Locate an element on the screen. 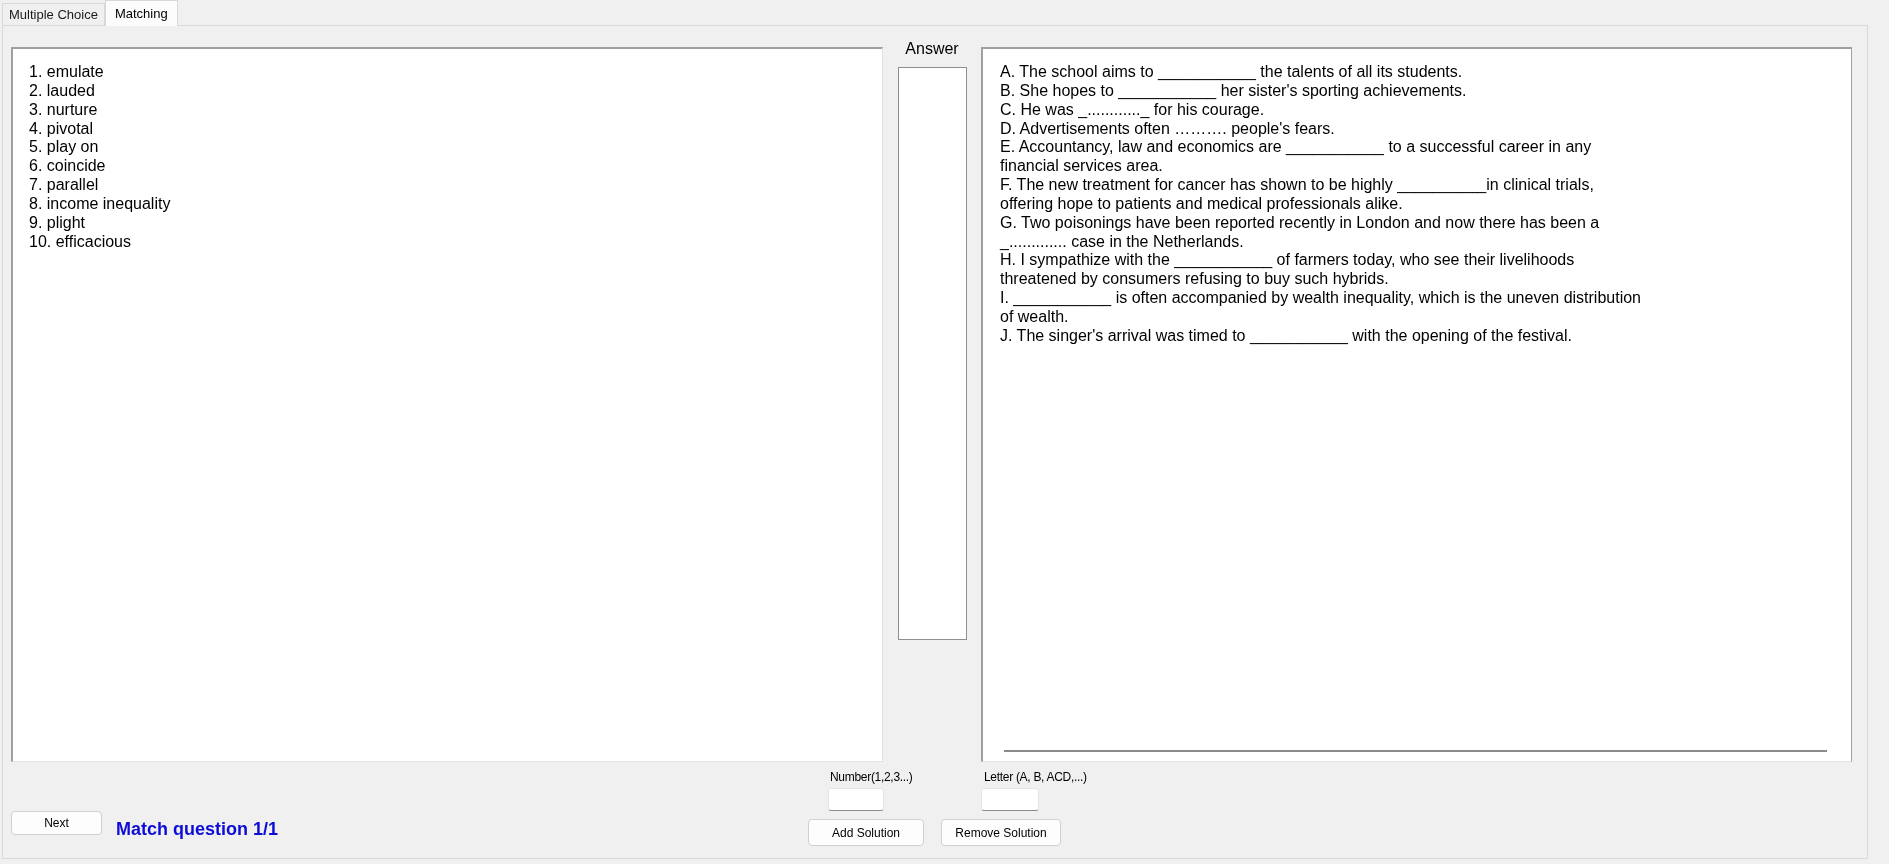 The width and height of the screenshot is (1889, 864). sentence-text: G. Two poisonings have been reported recently in London and now there has been a _............. case in the Netherlands. is located at coordinates (1300, 232).